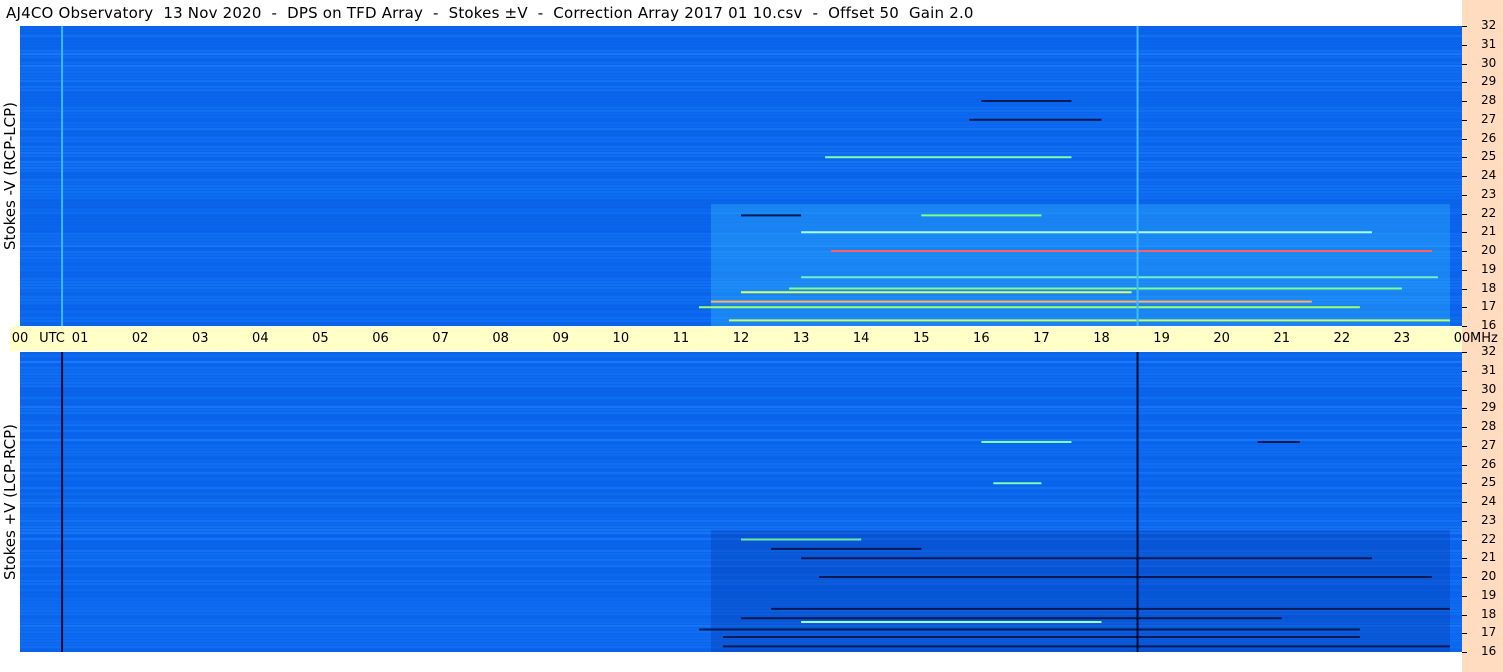  Describe the element at coordinates (10, 176) in the screenshot. I see `top-panel-ylabel-text: Stokes -V (RCP-LCP)` at that location.